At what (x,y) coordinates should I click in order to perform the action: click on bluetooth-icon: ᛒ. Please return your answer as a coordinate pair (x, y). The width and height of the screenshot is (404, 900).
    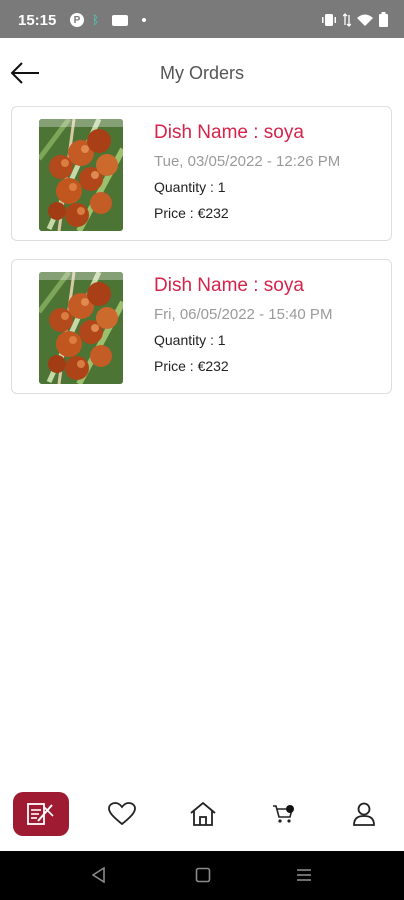
    Looking at the image, I should click on (96, 20).